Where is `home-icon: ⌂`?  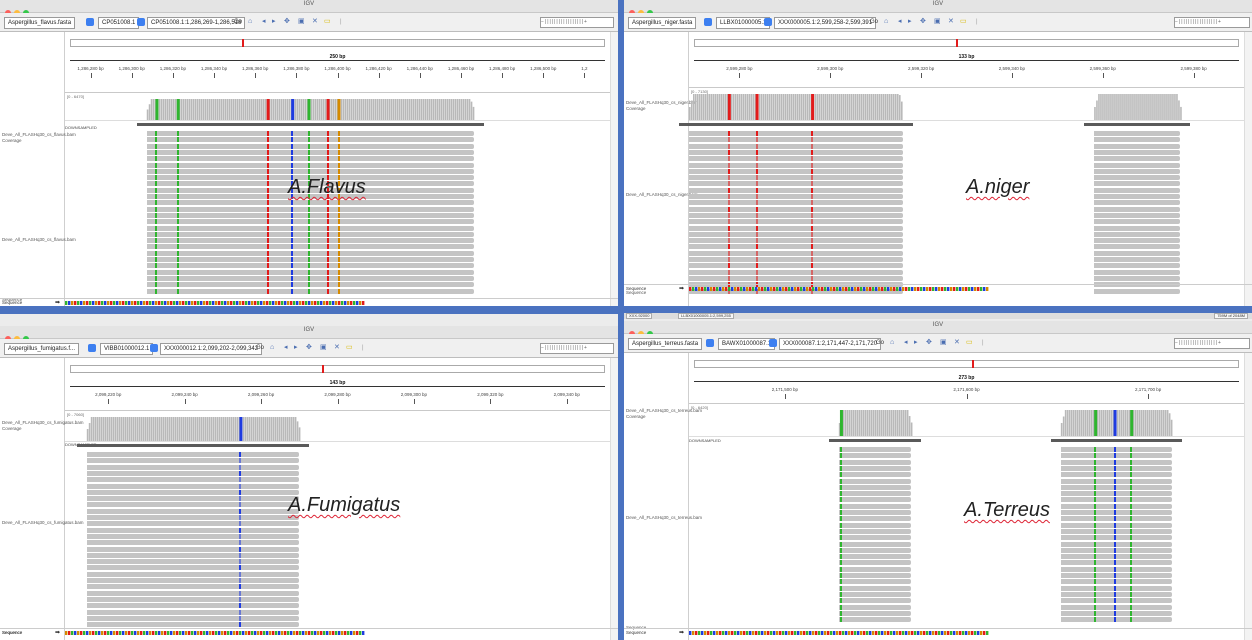
home-icon: ⌂ is located at coordinates (272, 348).